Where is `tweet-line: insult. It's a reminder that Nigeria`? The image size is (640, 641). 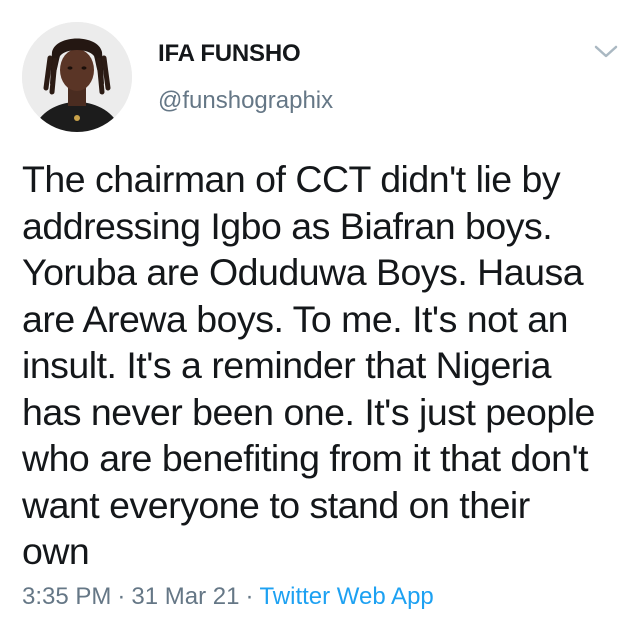 tweet-line: insult. It's a reminder that Nigeria is located at coordinates (286, 365).